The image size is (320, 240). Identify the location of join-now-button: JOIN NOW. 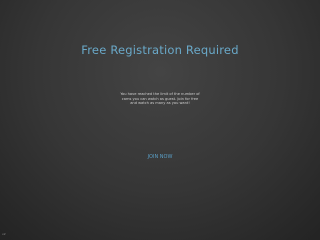
(160, 157).